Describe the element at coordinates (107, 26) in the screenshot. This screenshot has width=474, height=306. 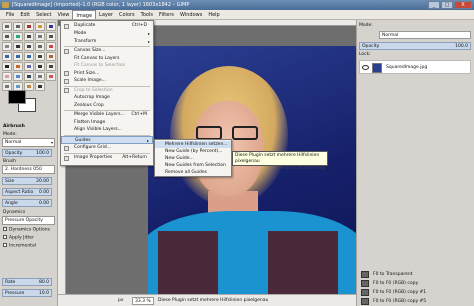
I see `menu-item-duplicate: Duplicate Ctrl+D` at that location.